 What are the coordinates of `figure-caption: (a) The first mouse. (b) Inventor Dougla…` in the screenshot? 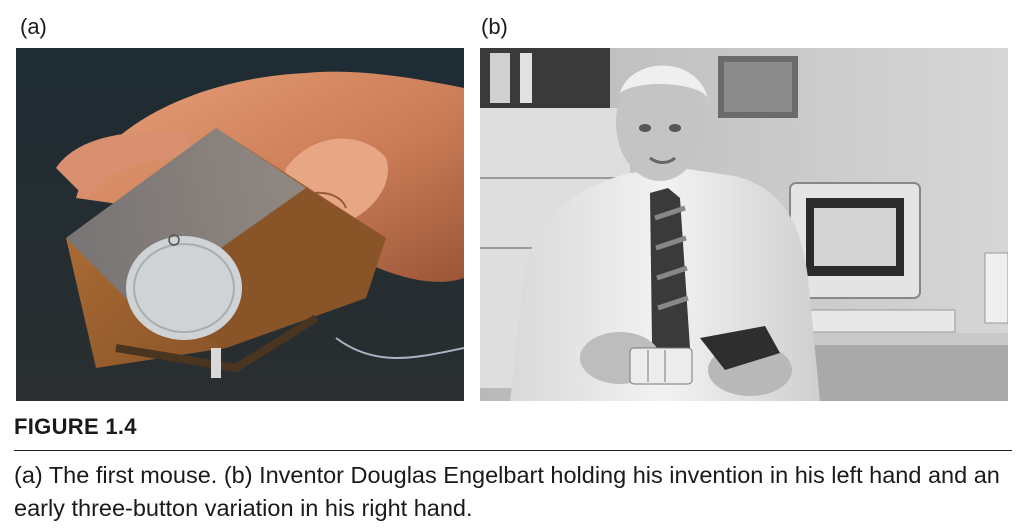 It's located at (507, 491).